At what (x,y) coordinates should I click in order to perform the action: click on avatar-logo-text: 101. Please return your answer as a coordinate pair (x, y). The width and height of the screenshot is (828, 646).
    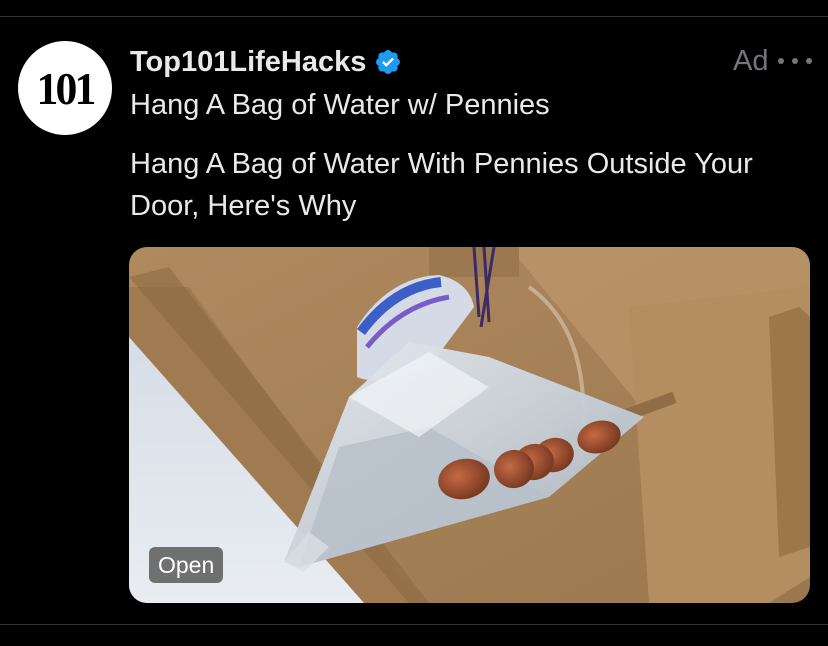
    Looking at the image, I should click on (66, 88).